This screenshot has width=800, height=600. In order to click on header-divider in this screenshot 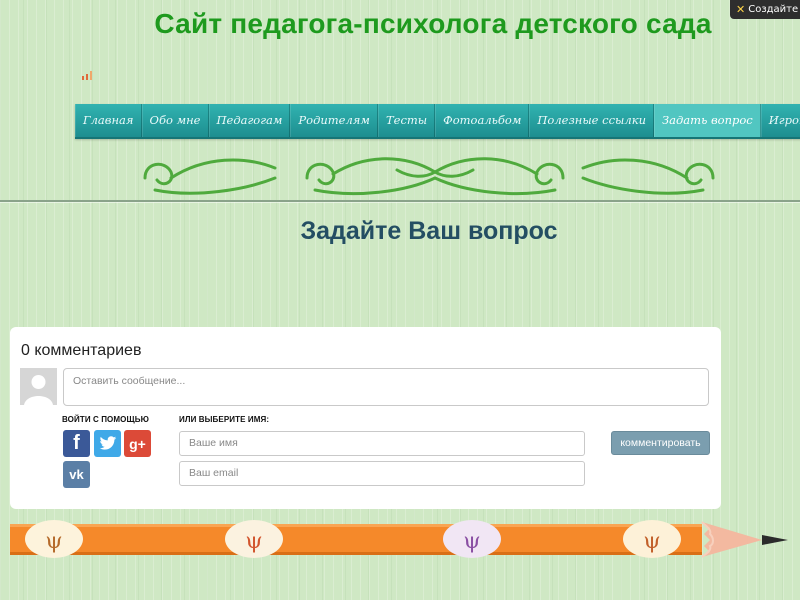, I will do `click(400, 201)`.